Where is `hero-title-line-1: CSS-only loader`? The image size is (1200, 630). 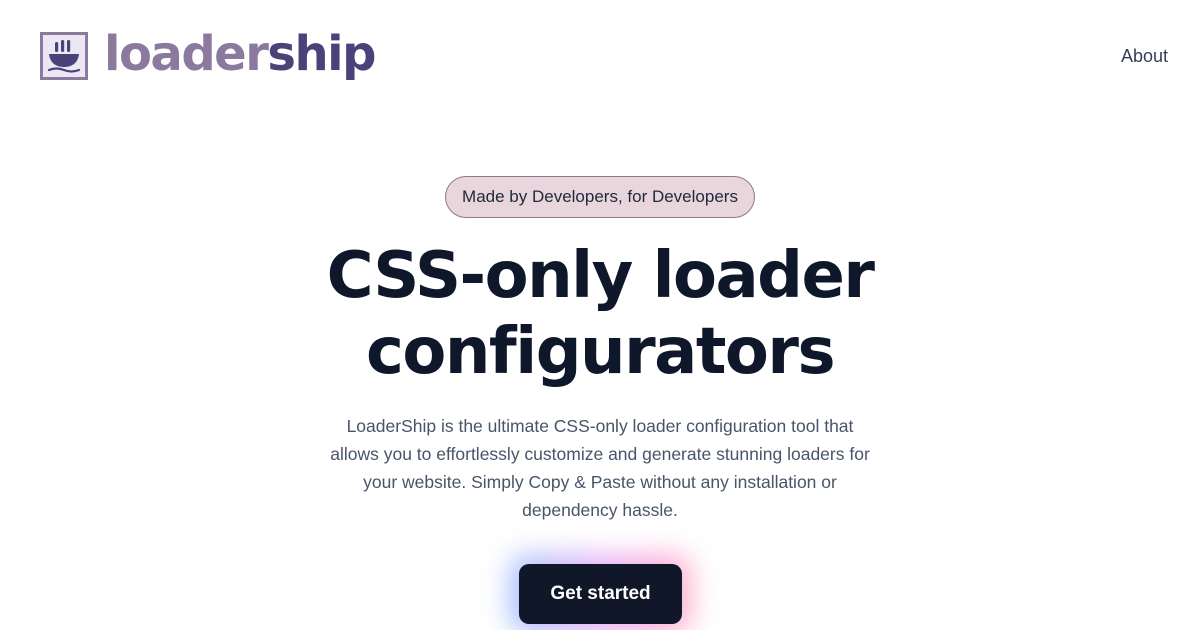 hero-title-line-1: CSS-only loader is located at coordinates (600, 276).